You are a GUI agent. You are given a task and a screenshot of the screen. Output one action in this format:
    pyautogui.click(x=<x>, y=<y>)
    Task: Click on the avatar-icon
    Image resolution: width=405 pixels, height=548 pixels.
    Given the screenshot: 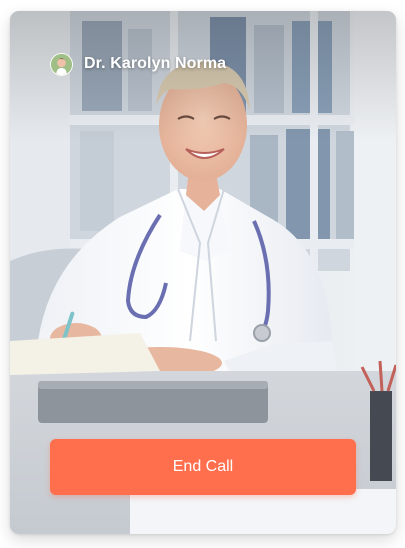 What is the action you would take?
    pyautogui.click(x=61, y=64)
    